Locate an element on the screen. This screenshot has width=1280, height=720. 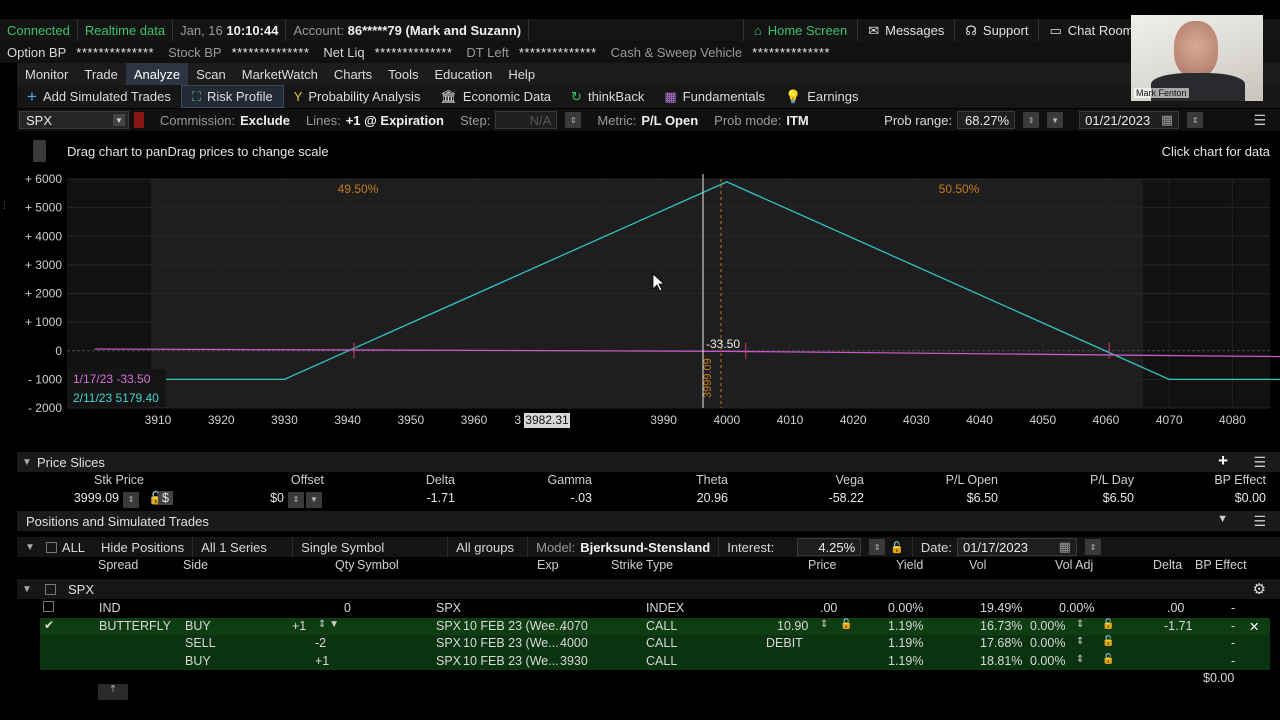
price-spinner: ⇕ is located at coordinates (824, 624).